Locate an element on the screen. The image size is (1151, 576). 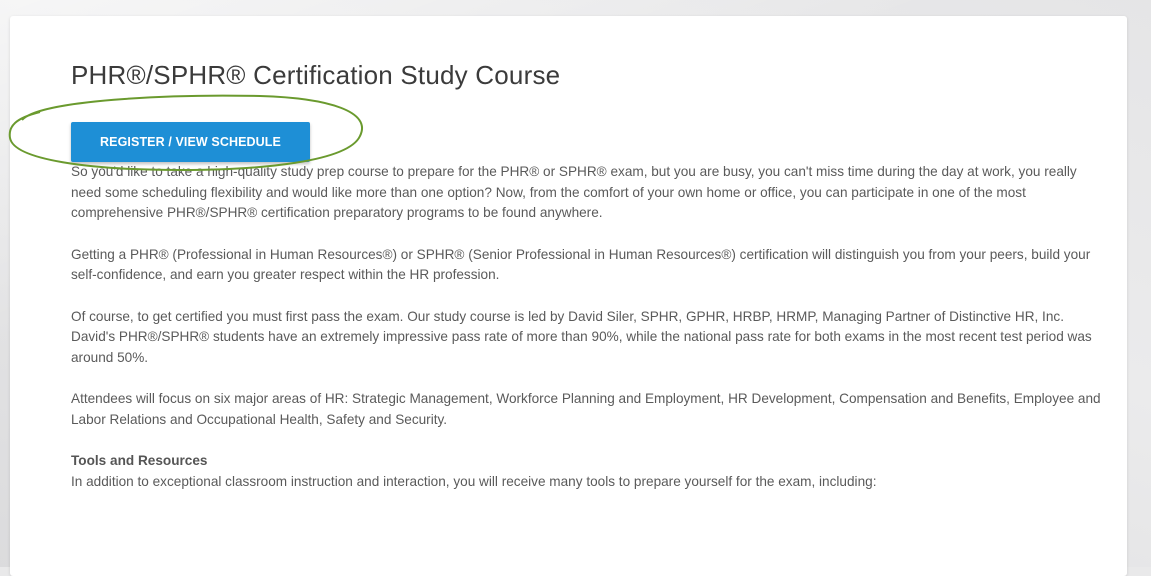
register-view-schedule-button: REGISTER / VIEW SCHEDULE is located at coordinates (190, 142).